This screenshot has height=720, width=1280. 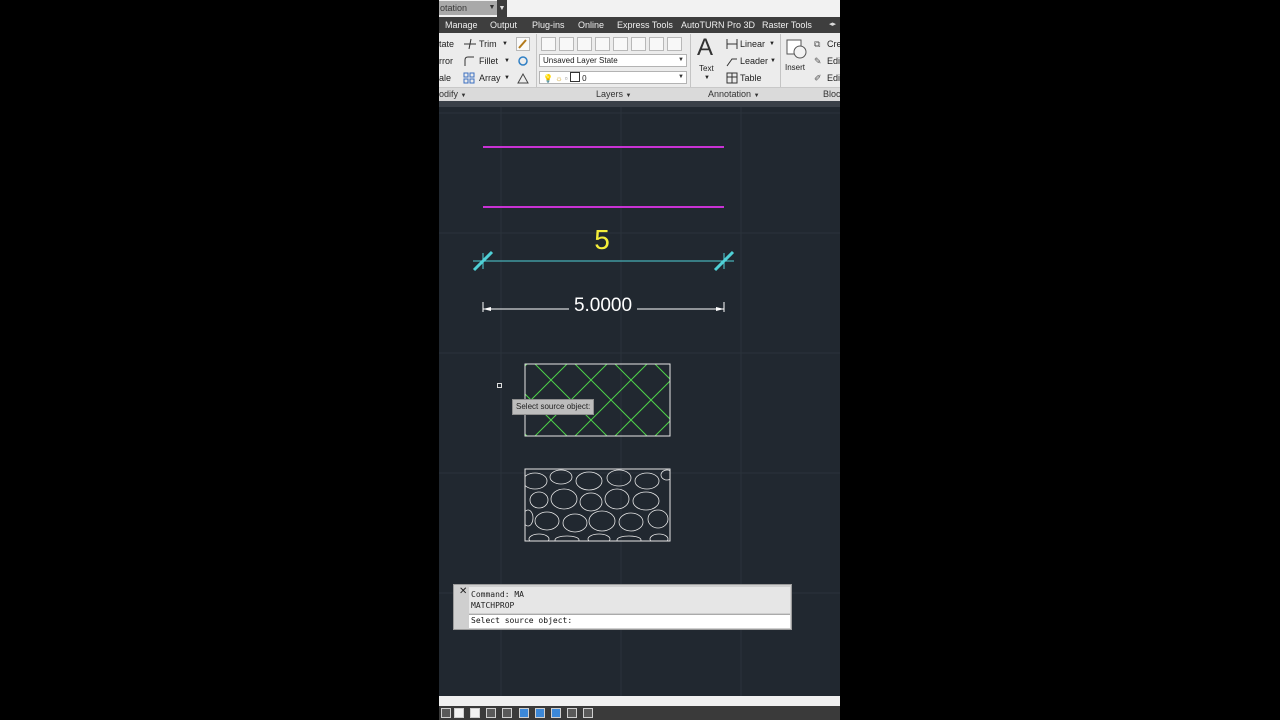 What do you see at coordinates (523, 78) in the screenshot?
I see `offset-icon` at bounding box center [523, 78].